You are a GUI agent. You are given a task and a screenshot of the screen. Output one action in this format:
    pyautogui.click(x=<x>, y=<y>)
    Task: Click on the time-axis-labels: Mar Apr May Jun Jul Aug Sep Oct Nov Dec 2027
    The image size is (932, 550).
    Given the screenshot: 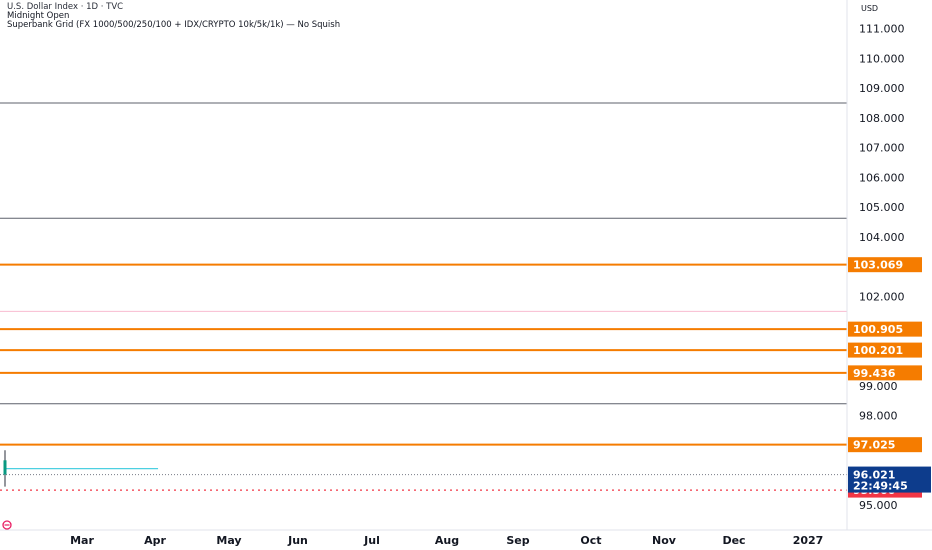 What is the action you would take?
    pyautogui.click(x=446, y=540)
    